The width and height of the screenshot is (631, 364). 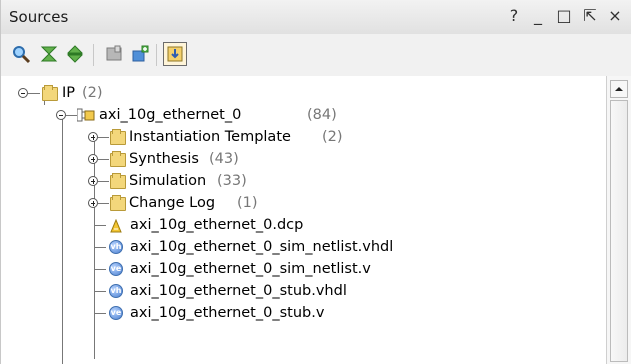 I want to click on show-hierarchy-icon, so click(x=175, y=54).